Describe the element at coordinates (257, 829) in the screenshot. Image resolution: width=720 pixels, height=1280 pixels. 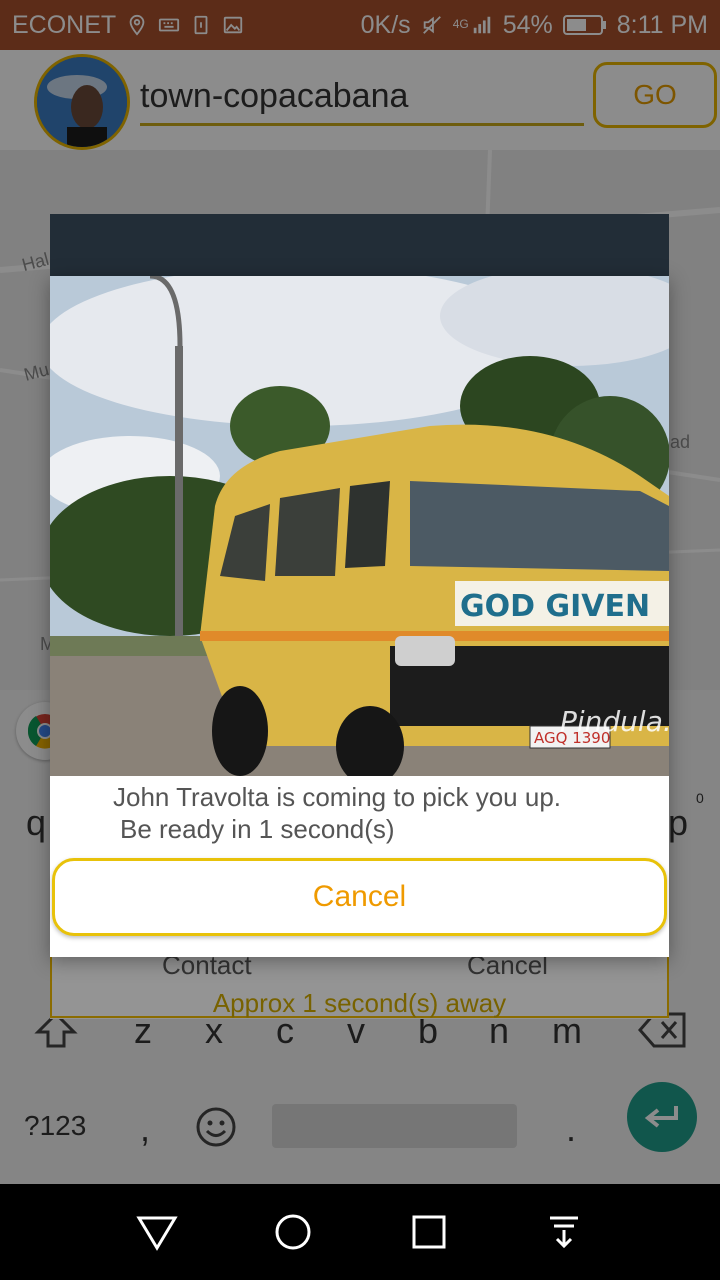
I see `message-line-2: Be ready in 1 second(s)` at that location.